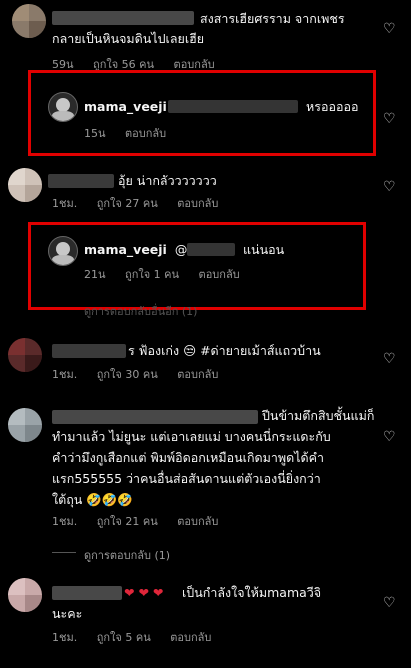 Image resolution: width=411 pixels, height=668 pixels. What do you see at coordinates (127, 374) in the screenshot?
I see `like-count: ถูกใจ 30 คน` at bounding box center [127, 374].